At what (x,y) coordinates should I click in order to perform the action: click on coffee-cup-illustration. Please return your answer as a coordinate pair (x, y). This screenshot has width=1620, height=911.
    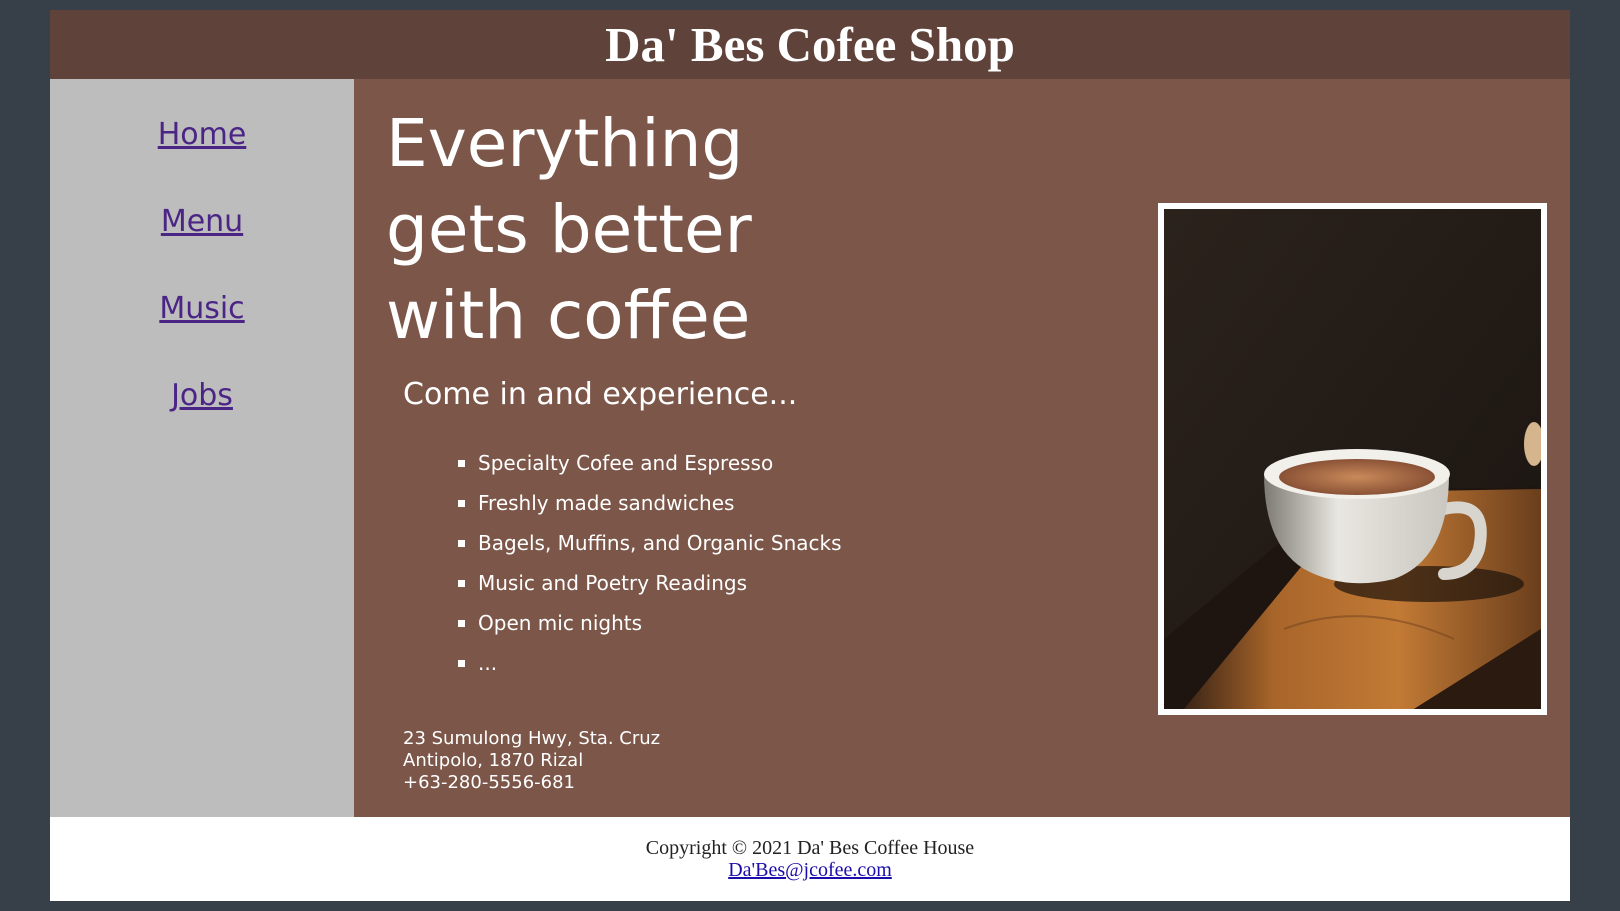
    Looking at the image, I should click on (1352, 459).